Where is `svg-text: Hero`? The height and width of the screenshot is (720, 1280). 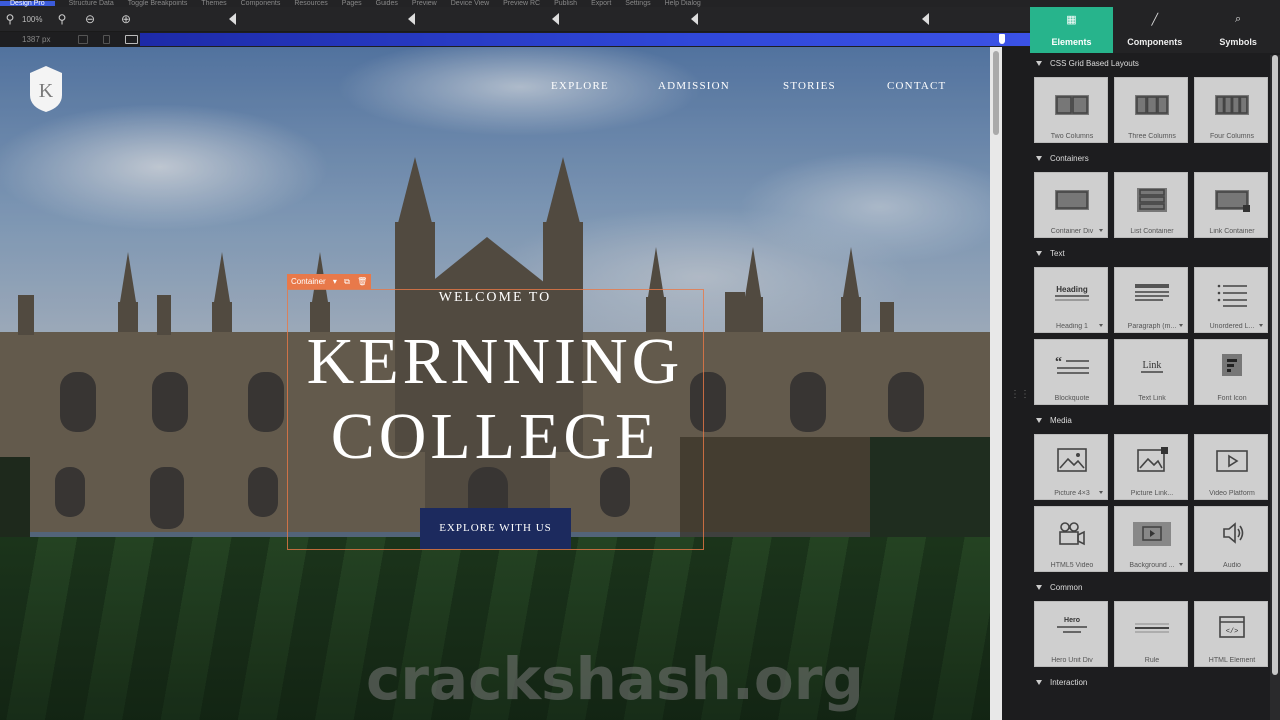
svg-text: Hero is located at coordinates (1072, 620).